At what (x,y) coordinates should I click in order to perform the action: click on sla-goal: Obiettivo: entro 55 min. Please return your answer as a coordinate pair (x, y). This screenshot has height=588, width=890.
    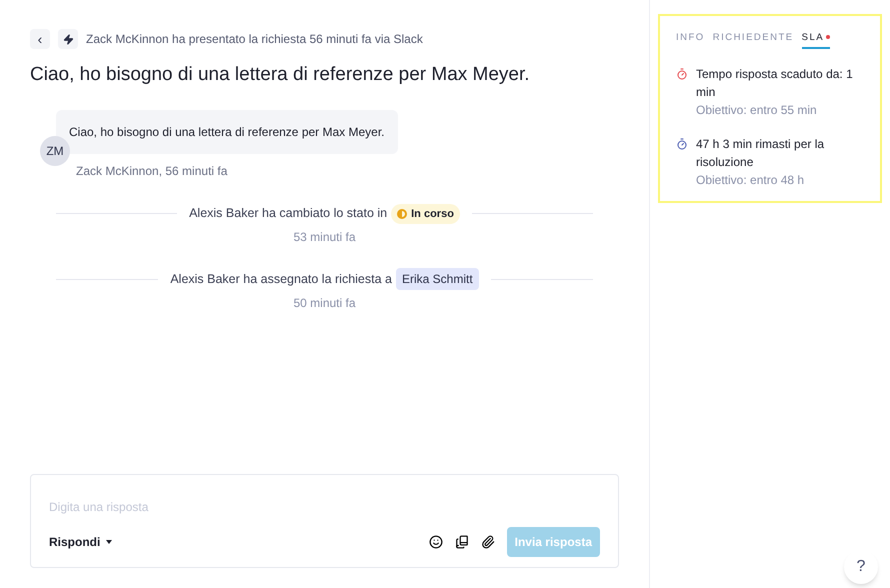
    Looking at the image, I should click on (757, 111).